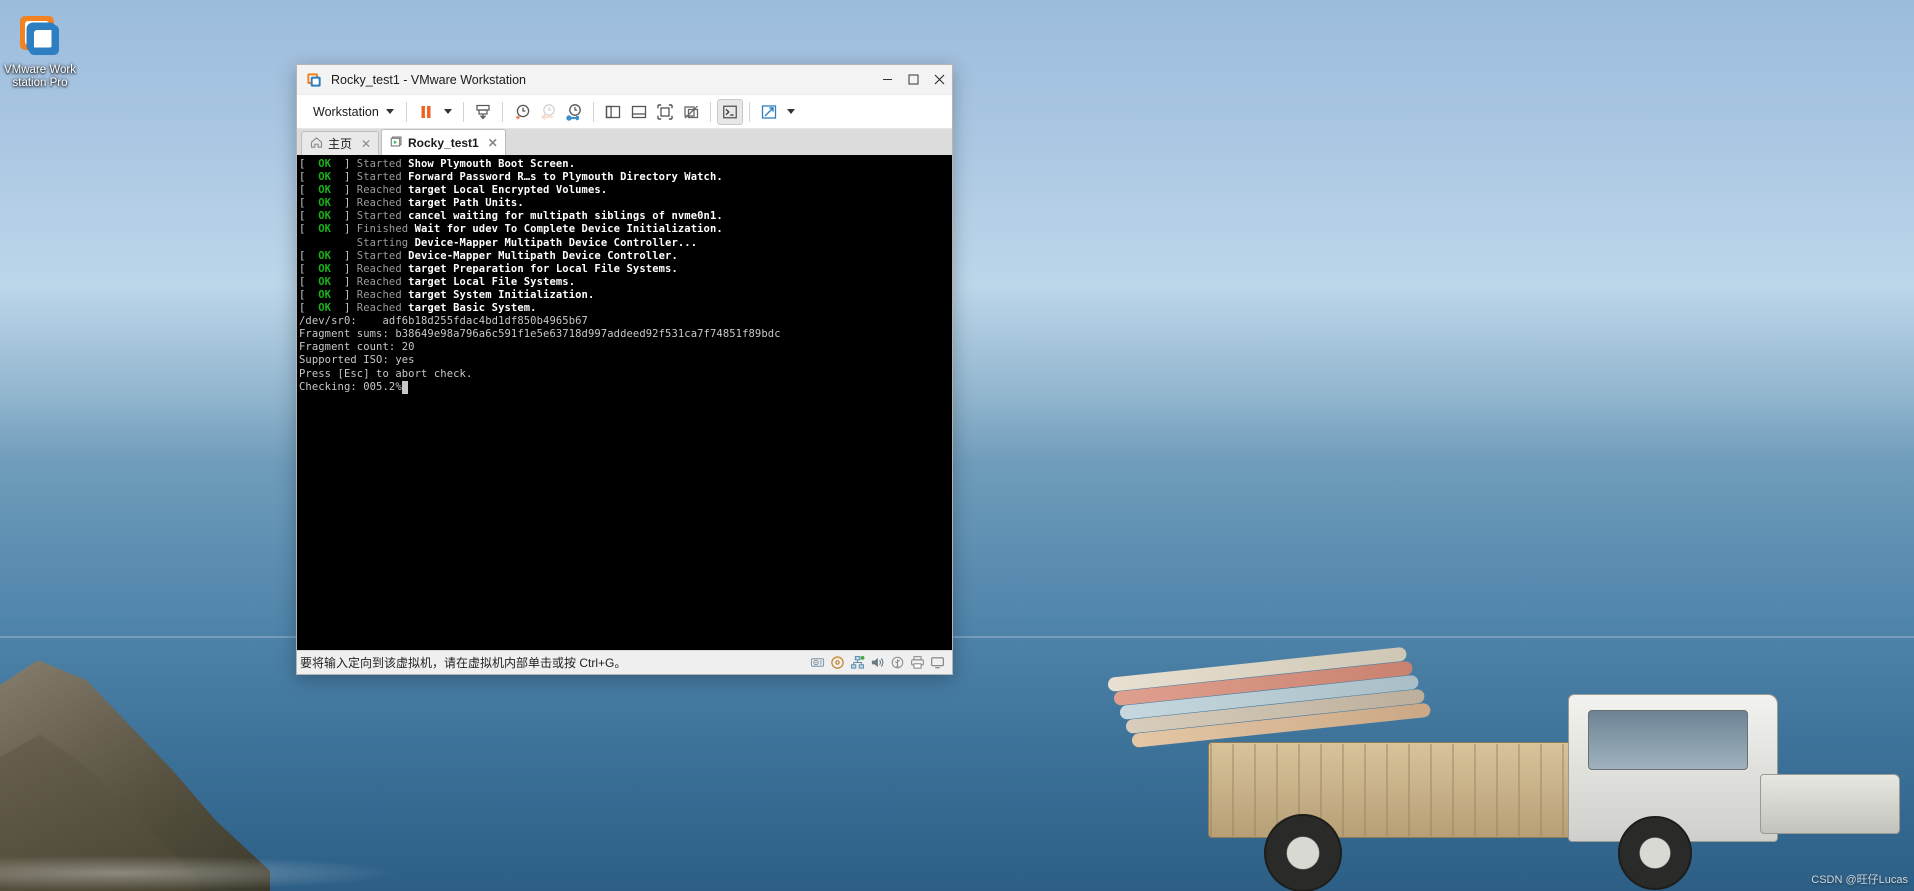  Describe the element at coordinates (492, 164) in the screenshot. I see `log-message: Show Plymouth Boot Screen.` at that location.